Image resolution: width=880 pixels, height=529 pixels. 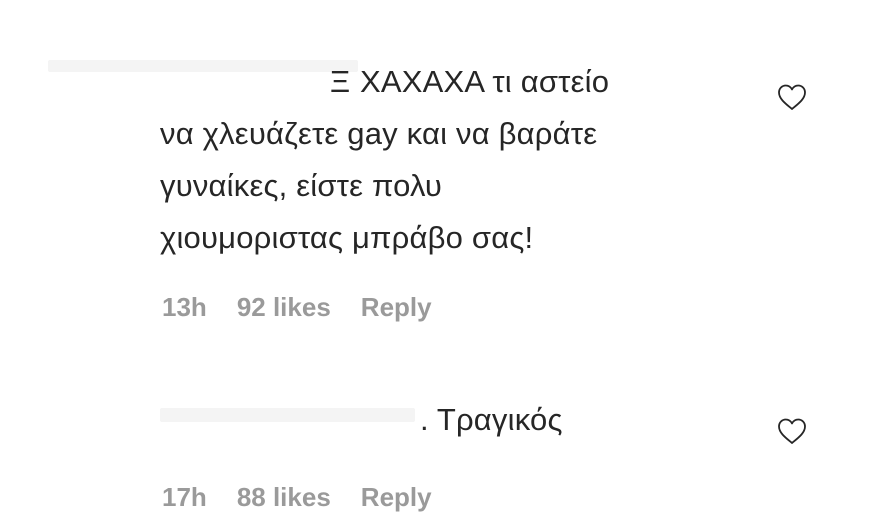 I want to click on redacted-username, so click(x=287, y=415).